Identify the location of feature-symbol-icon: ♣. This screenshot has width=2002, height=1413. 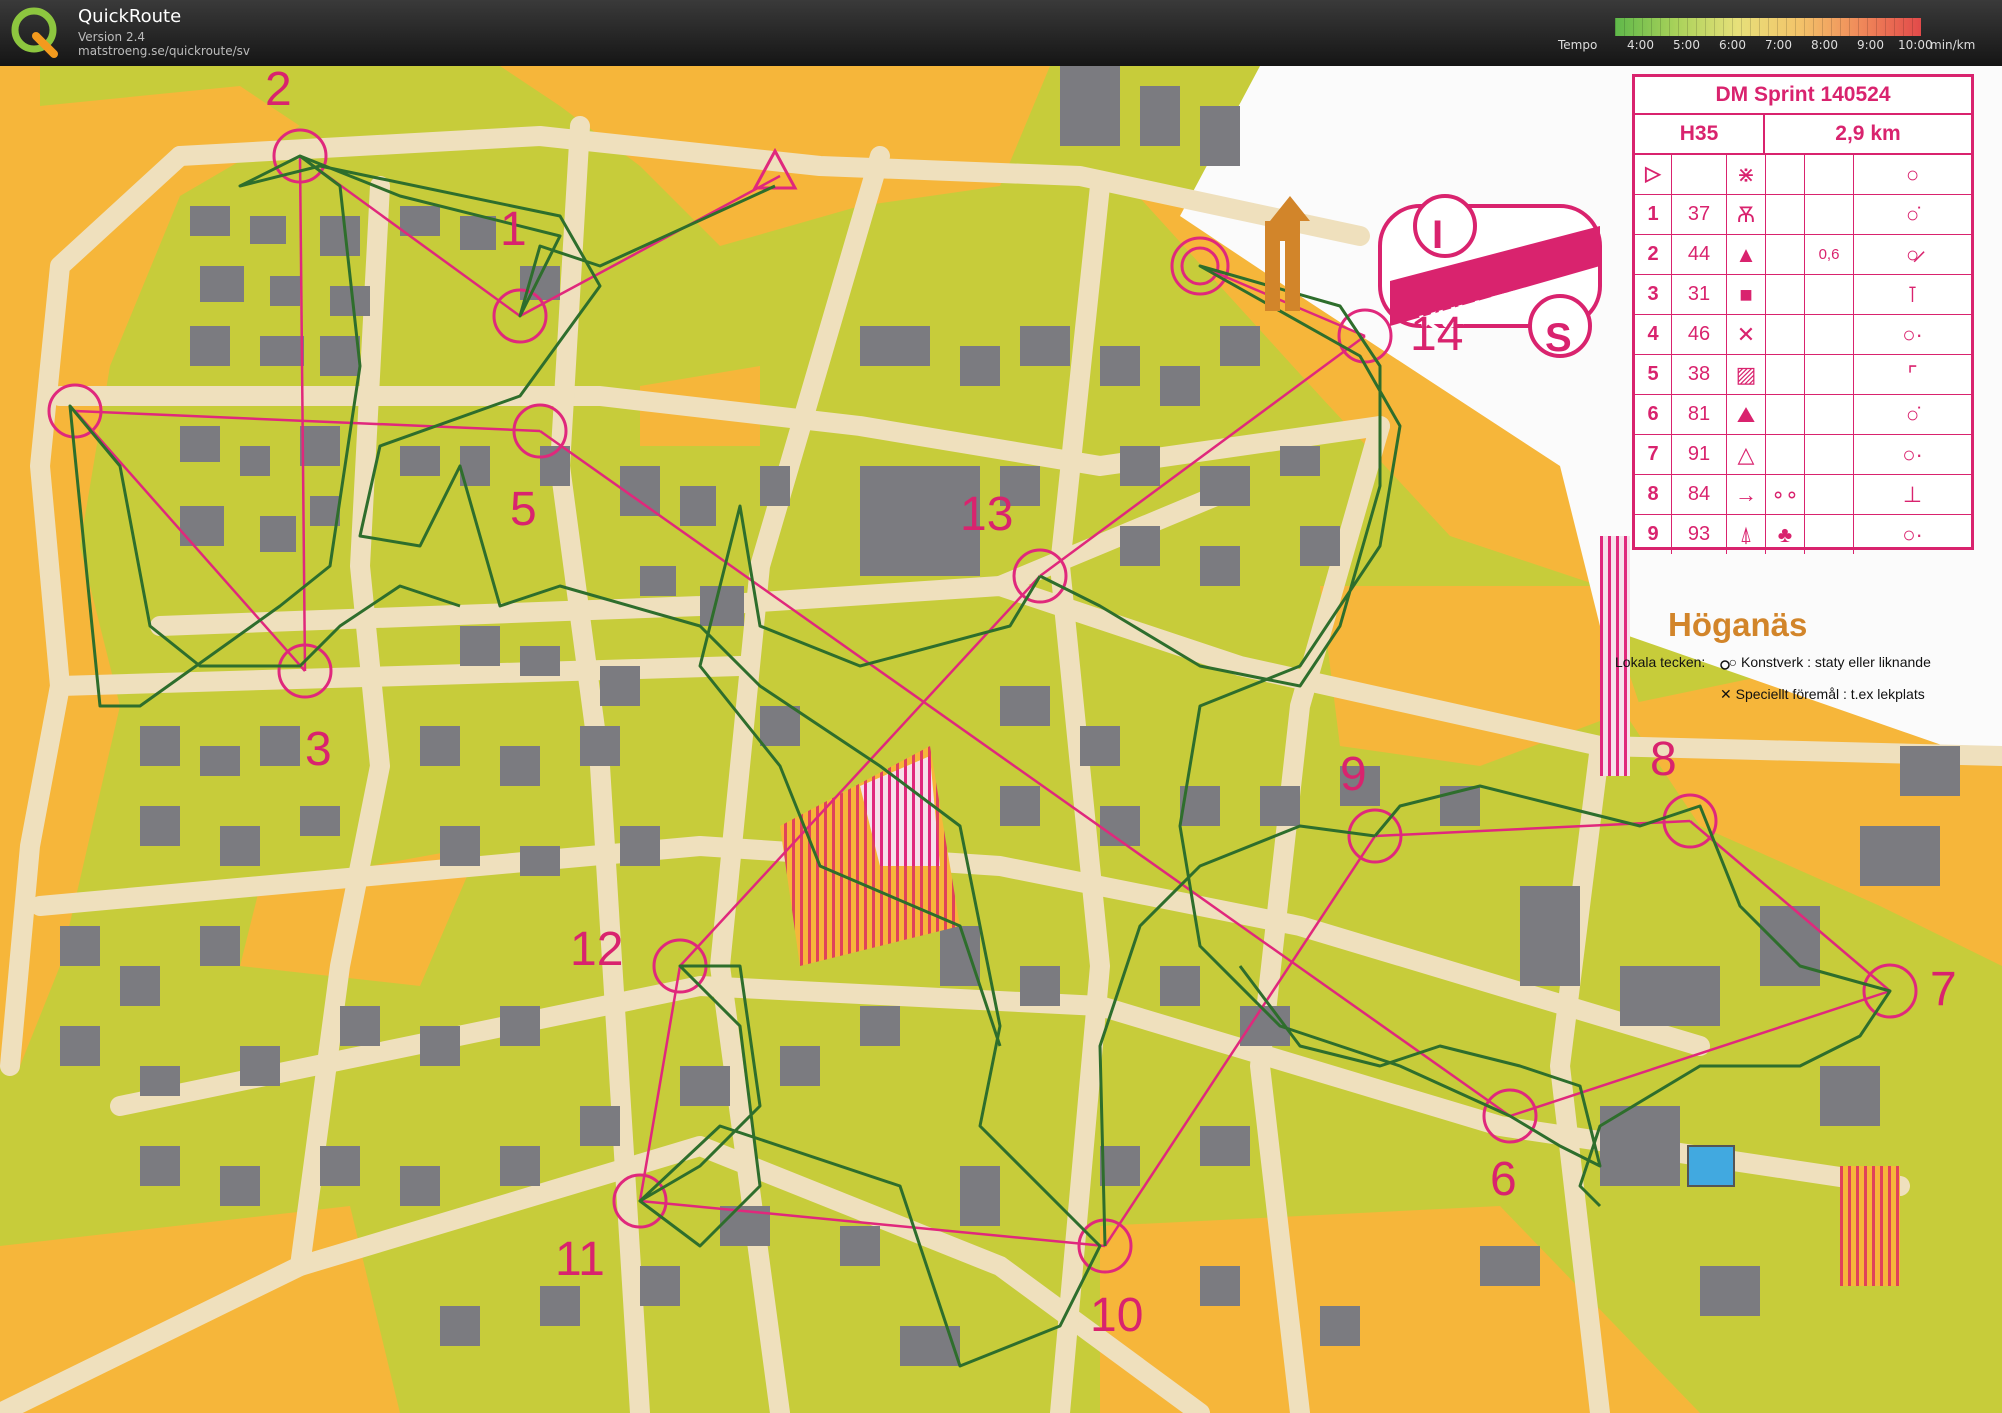
(1785, 534).